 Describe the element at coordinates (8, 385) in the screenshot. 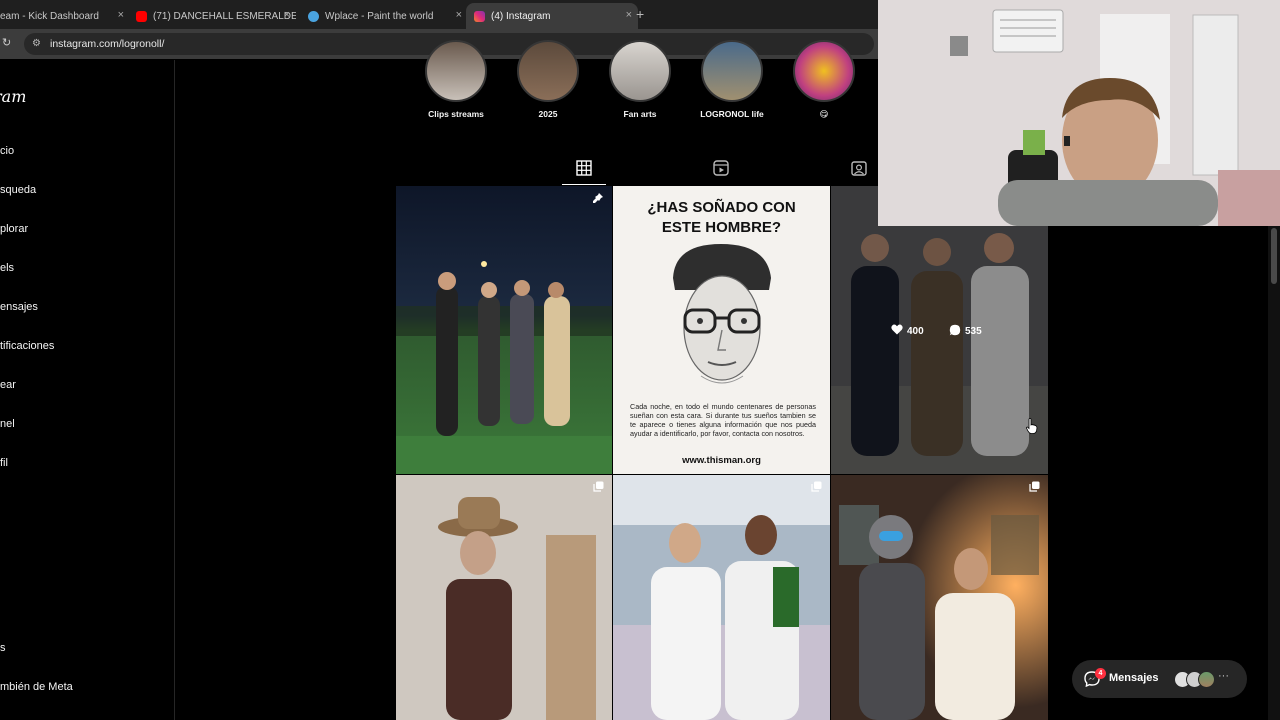

I see `sidebar-item-crear: ear` at that location.